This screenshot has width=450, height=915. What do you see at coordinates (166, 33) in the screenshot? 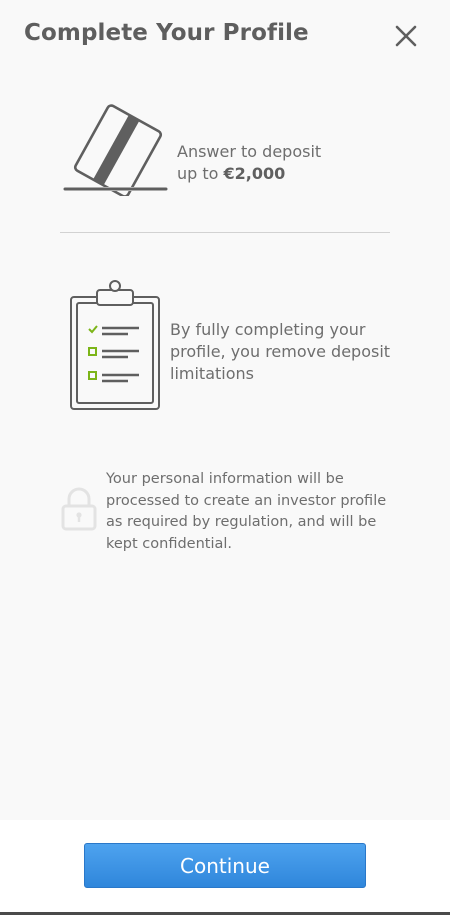
I see `page-title: Complete Your Profile` at bounding box center [166, 33].